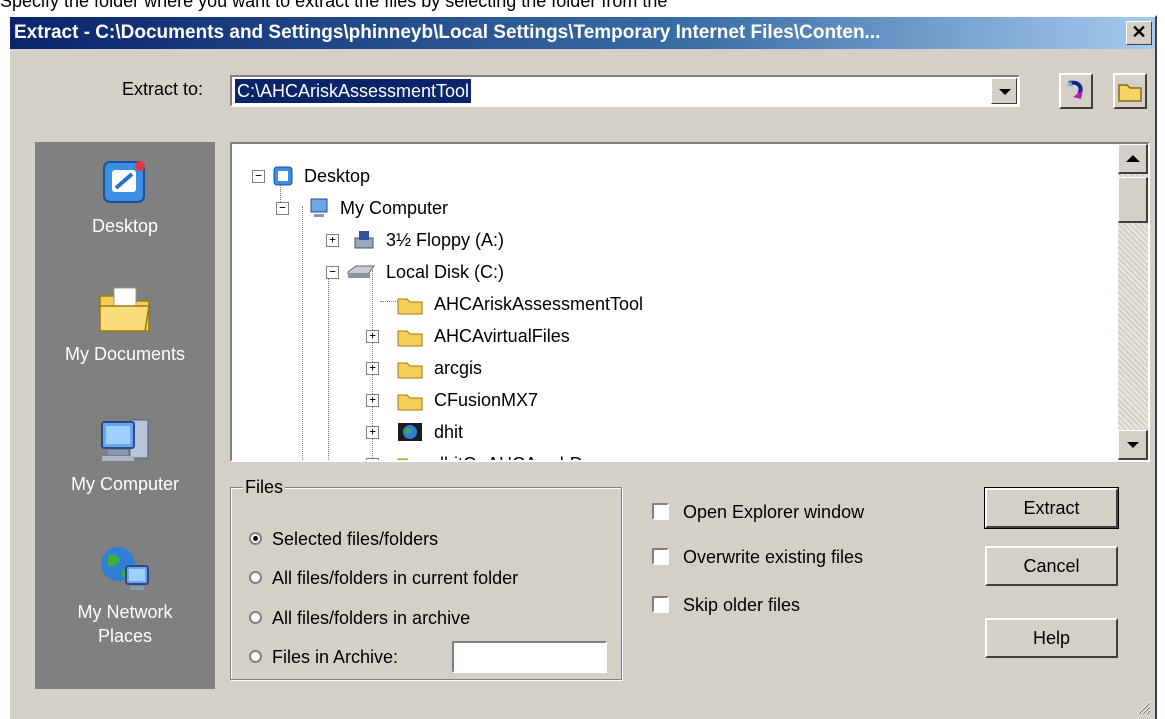 The image size is (1165, 719). What do you see at coordinates (125, 354) in the screenshot?
I see `place-label: My Documents` at bounding box center [125, 354].